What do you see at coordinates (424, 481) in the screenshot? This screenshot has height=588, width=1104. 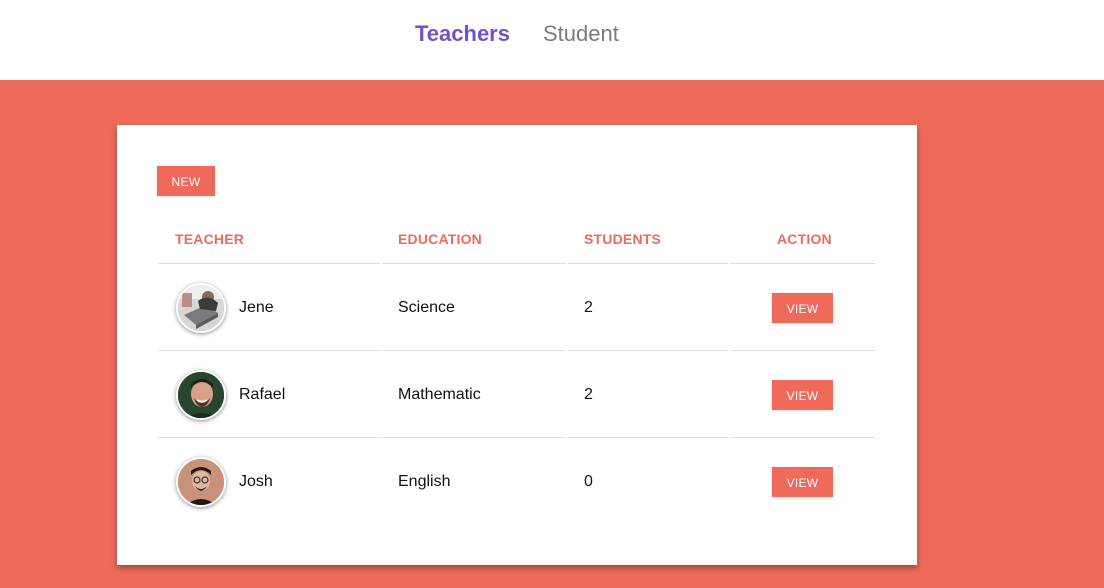 I see `teacher-education: English` at bounding box center [424, 481].